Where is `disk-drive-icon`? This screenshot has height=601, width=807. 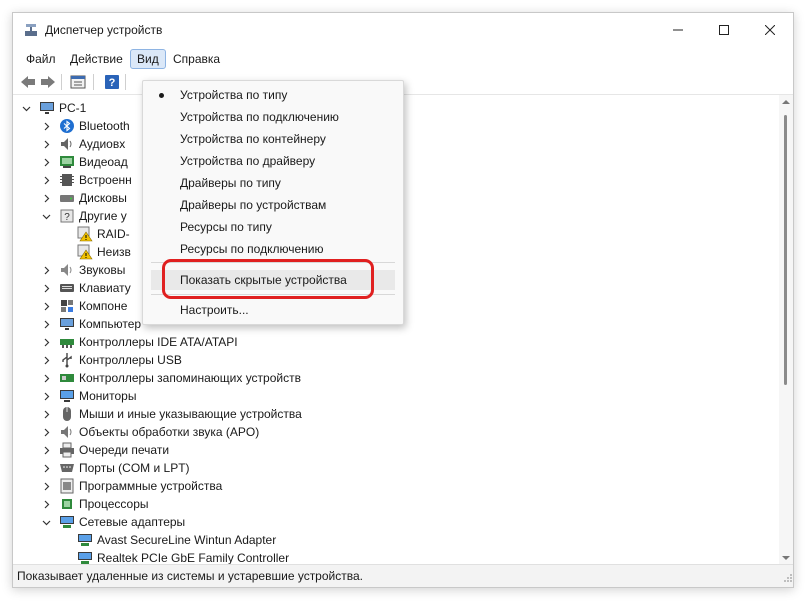
disk-drive-icon is located at coordinates (67, 198).